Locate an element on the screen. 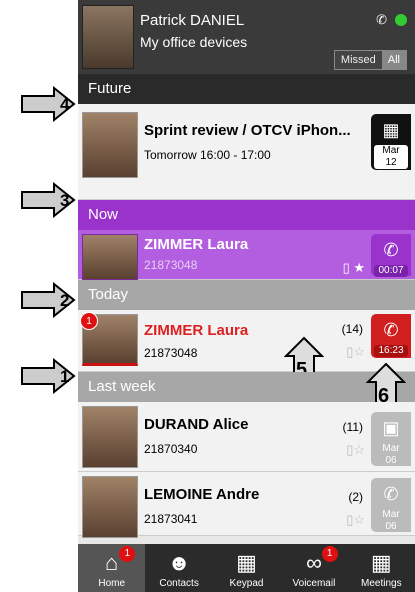 This screenshot has height=592, width=415. annotation-arrow-2: 2 is located at coordinates (48, 300).